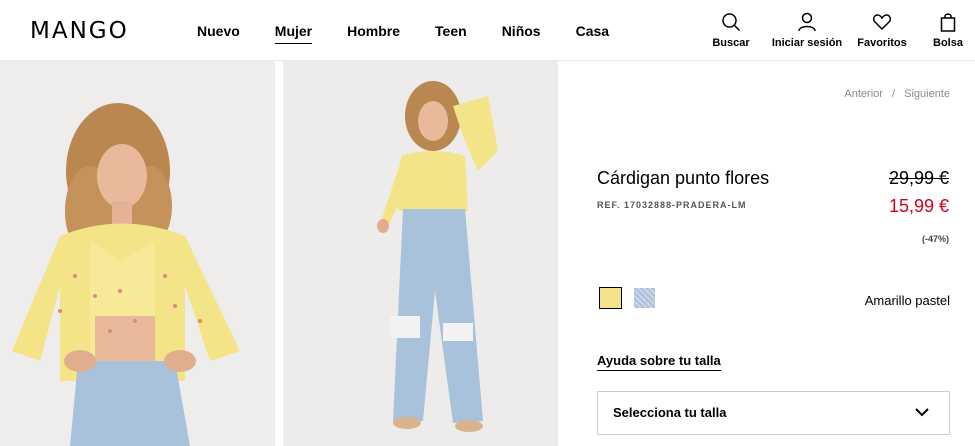 The width and height of the screenshot is (975, 446). I want to click on nav-item-nuevo: Nuevo, so click(218, 33).